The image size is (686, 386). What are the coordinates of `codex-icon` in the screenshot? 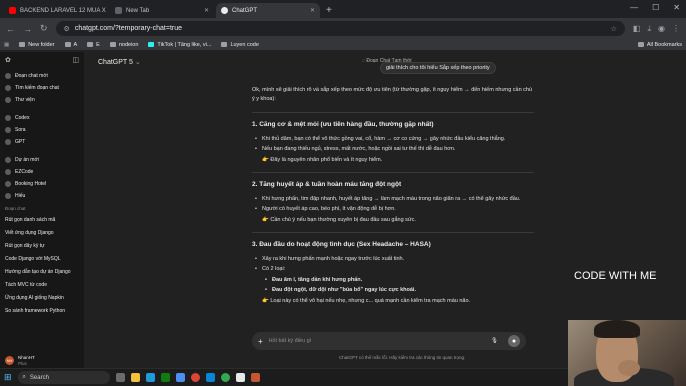 It's located at (8, 118).